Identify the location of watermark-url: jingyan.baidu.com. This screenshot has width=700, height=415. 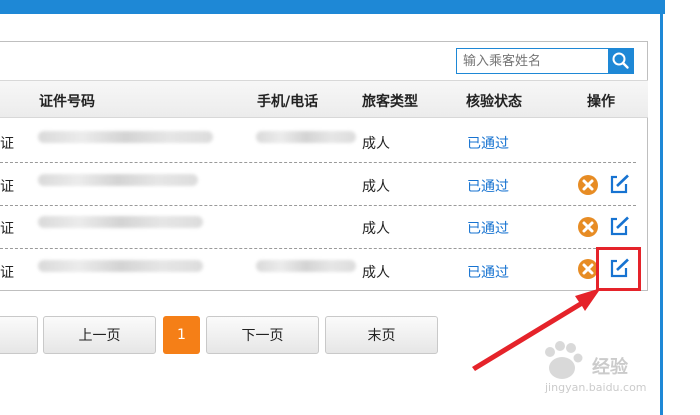
(596, 387).